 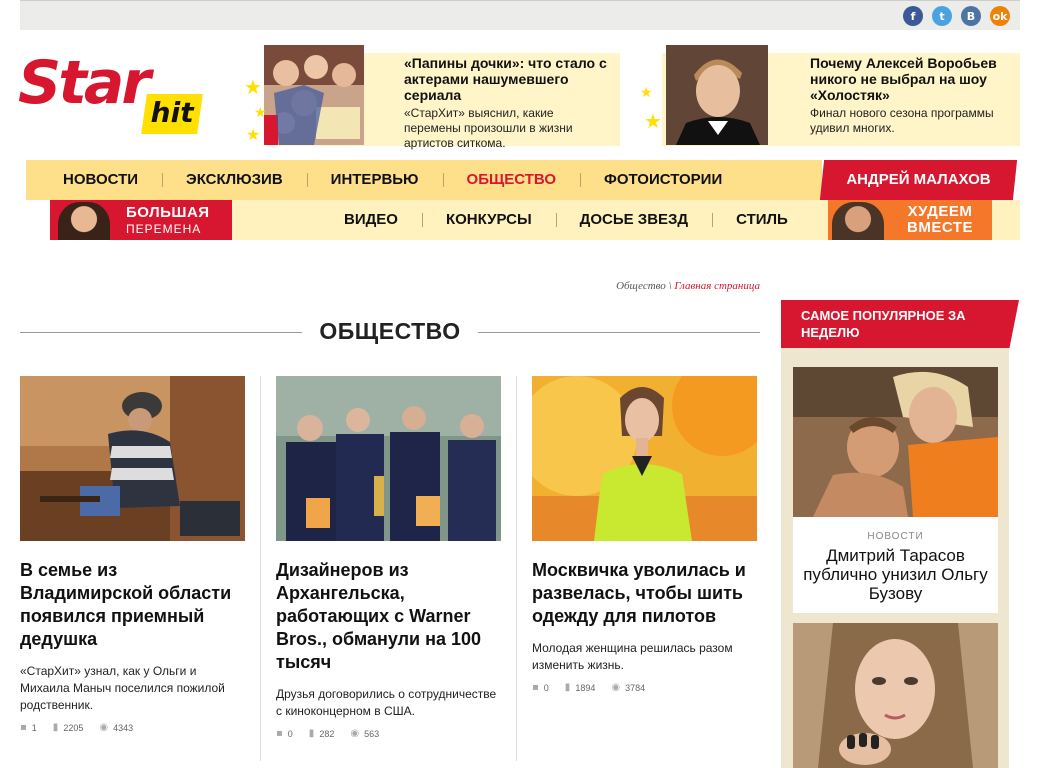 I want to click on nav-item-star-dossier: ДОСЬЕ ЗВЕЗД, so click(x=633, y=220).